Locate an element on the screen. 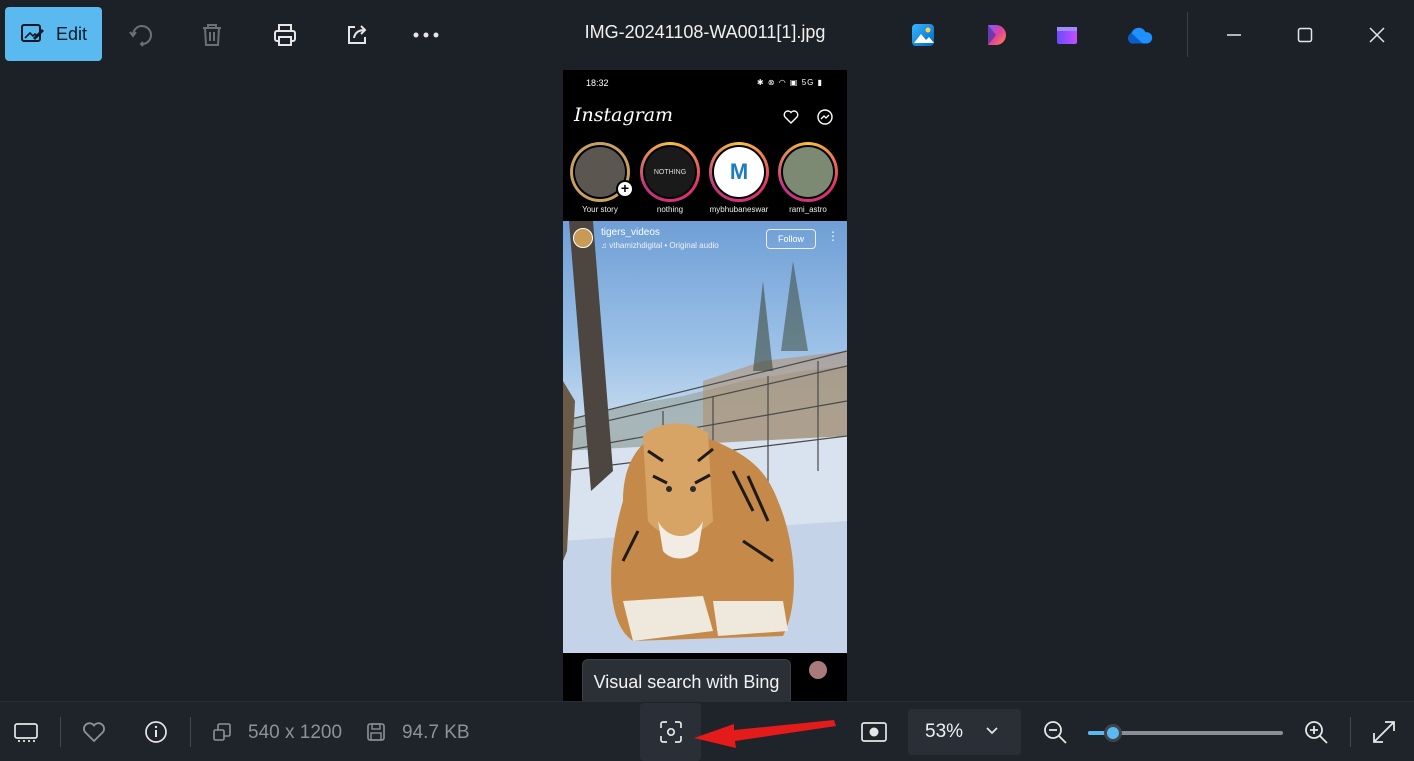 The width and height of the screenshot is (1414, 761). title-toolbar: Edit IMG-20241108-WA0011[1].jpg is located at coordinates (707, 35).